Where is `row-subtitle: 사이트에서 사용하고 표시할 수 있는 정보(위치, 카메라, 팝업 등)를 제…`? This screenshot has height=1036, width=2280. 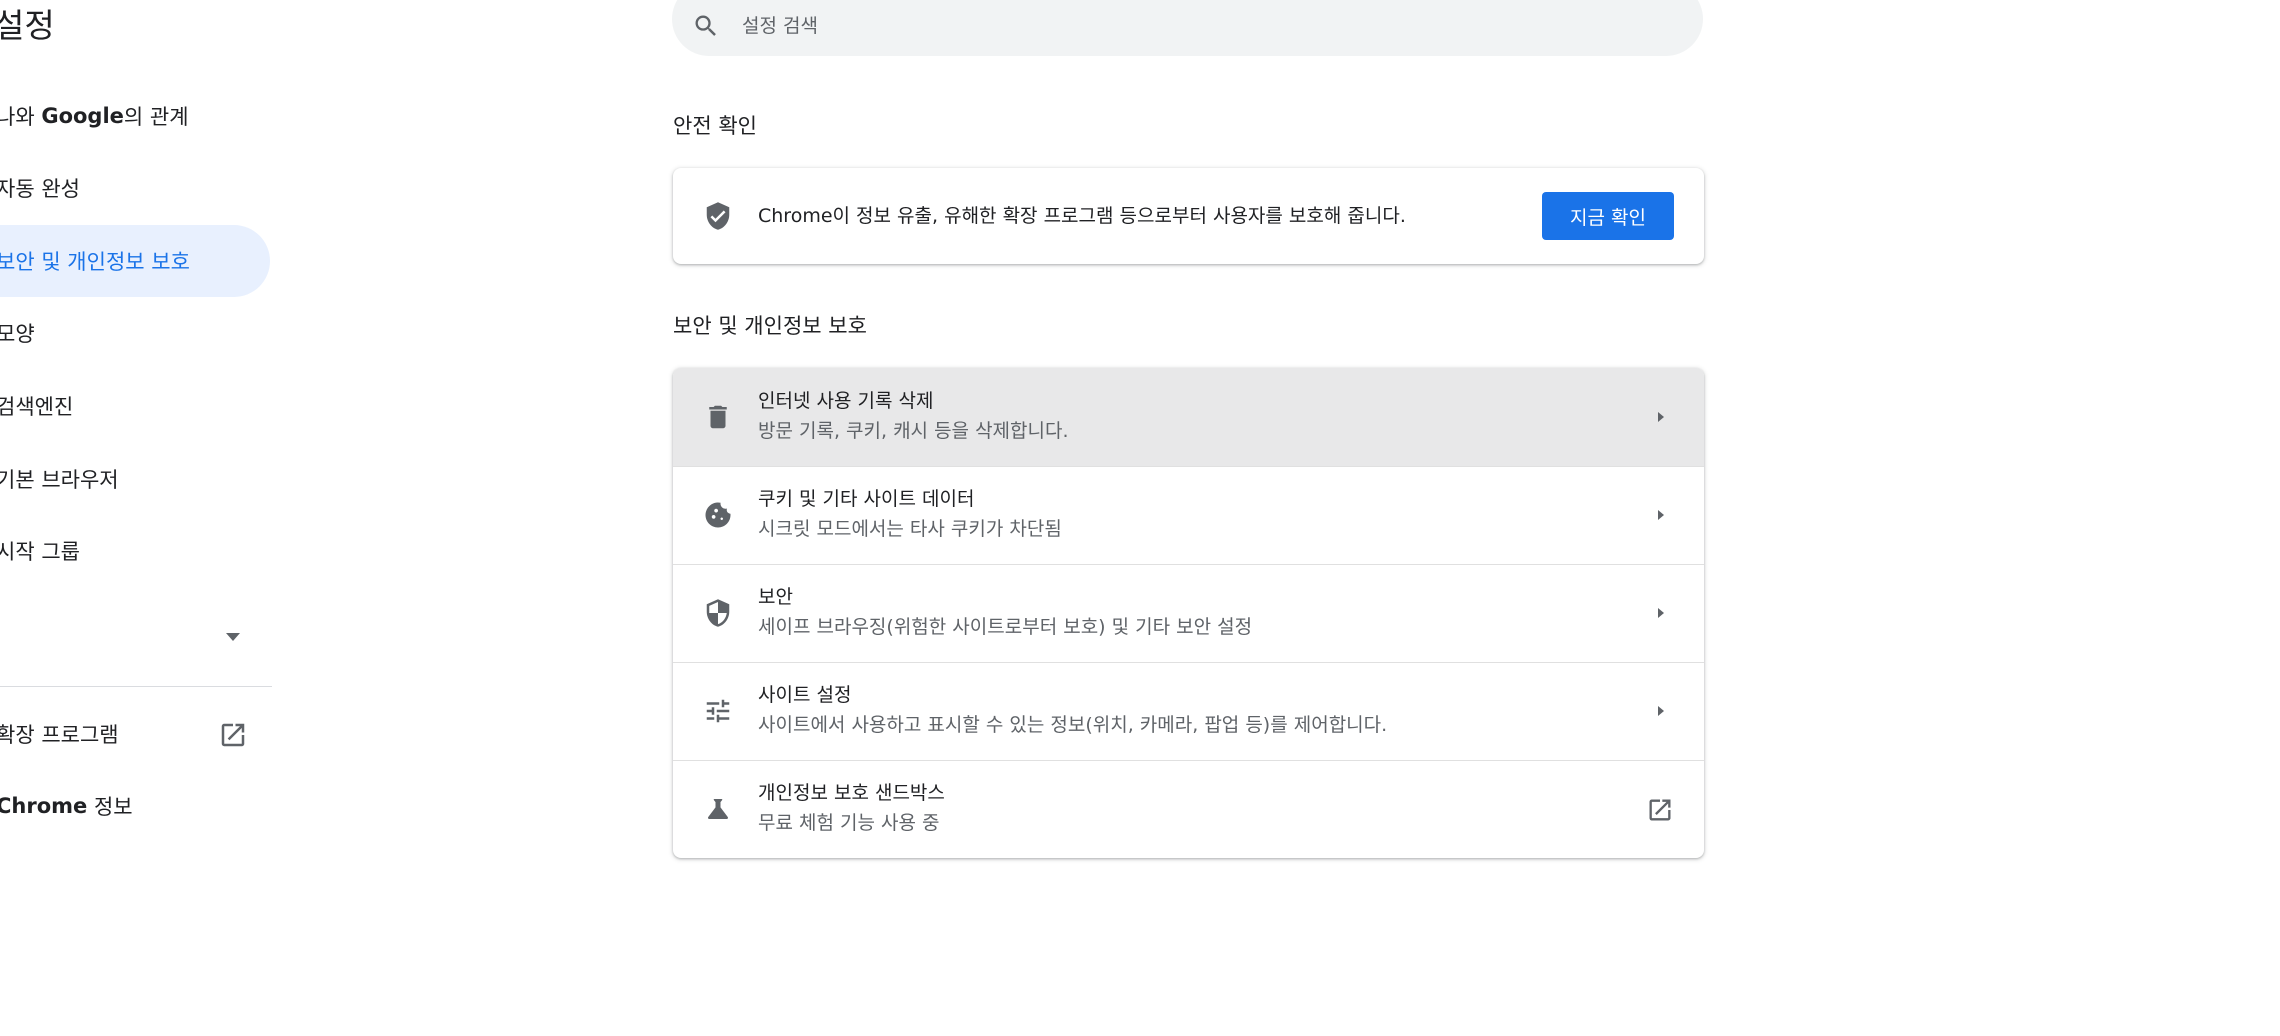 row-subtitle: 사이트에서 사용하고 표시할 수 있는 정보(위치, 카메라, 팝업 등)를 제… is located at coordinates (1073, 725).